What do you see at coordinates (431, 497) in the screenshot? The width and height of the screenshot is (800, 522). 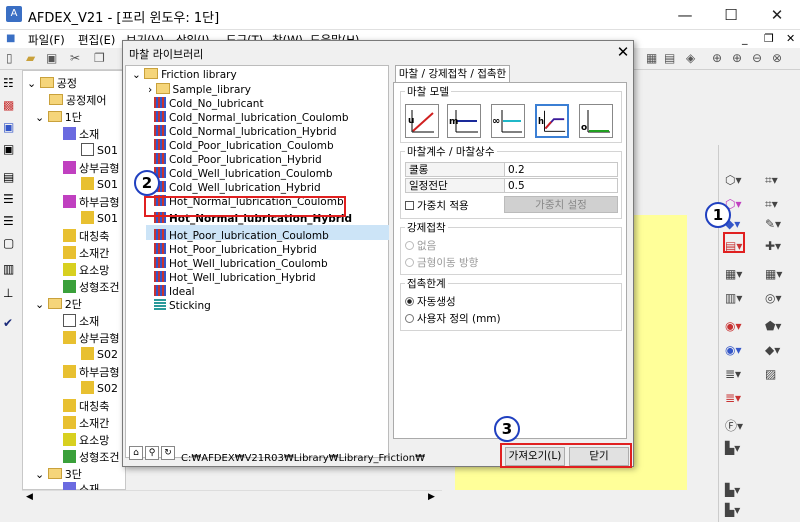 I see `scroll-right-icon: ▶` at bounding box center [431, 497].